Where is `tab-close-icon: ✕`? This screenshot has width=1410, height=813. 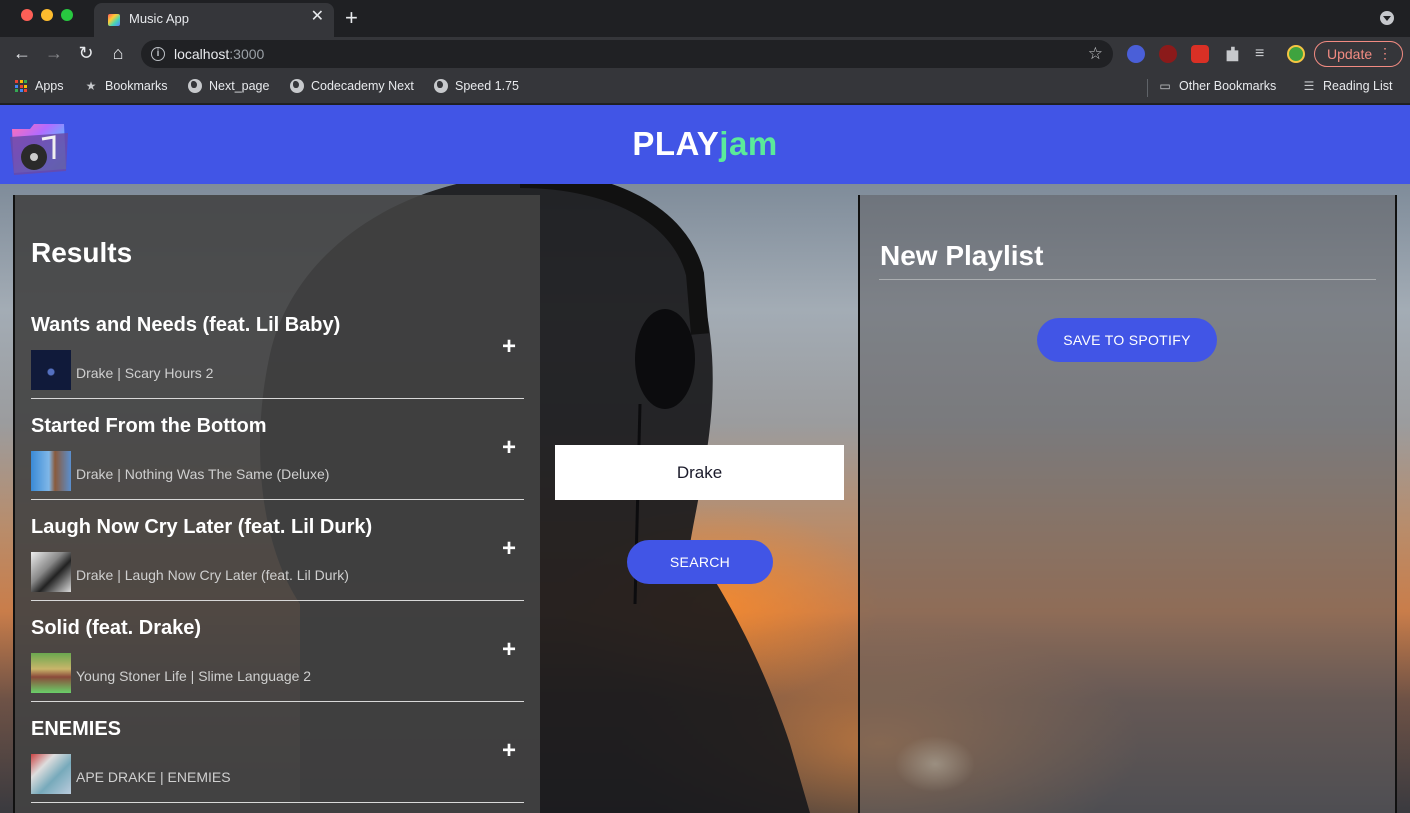
tab-close-icon: ✕ is located at coordinates (317, 17).